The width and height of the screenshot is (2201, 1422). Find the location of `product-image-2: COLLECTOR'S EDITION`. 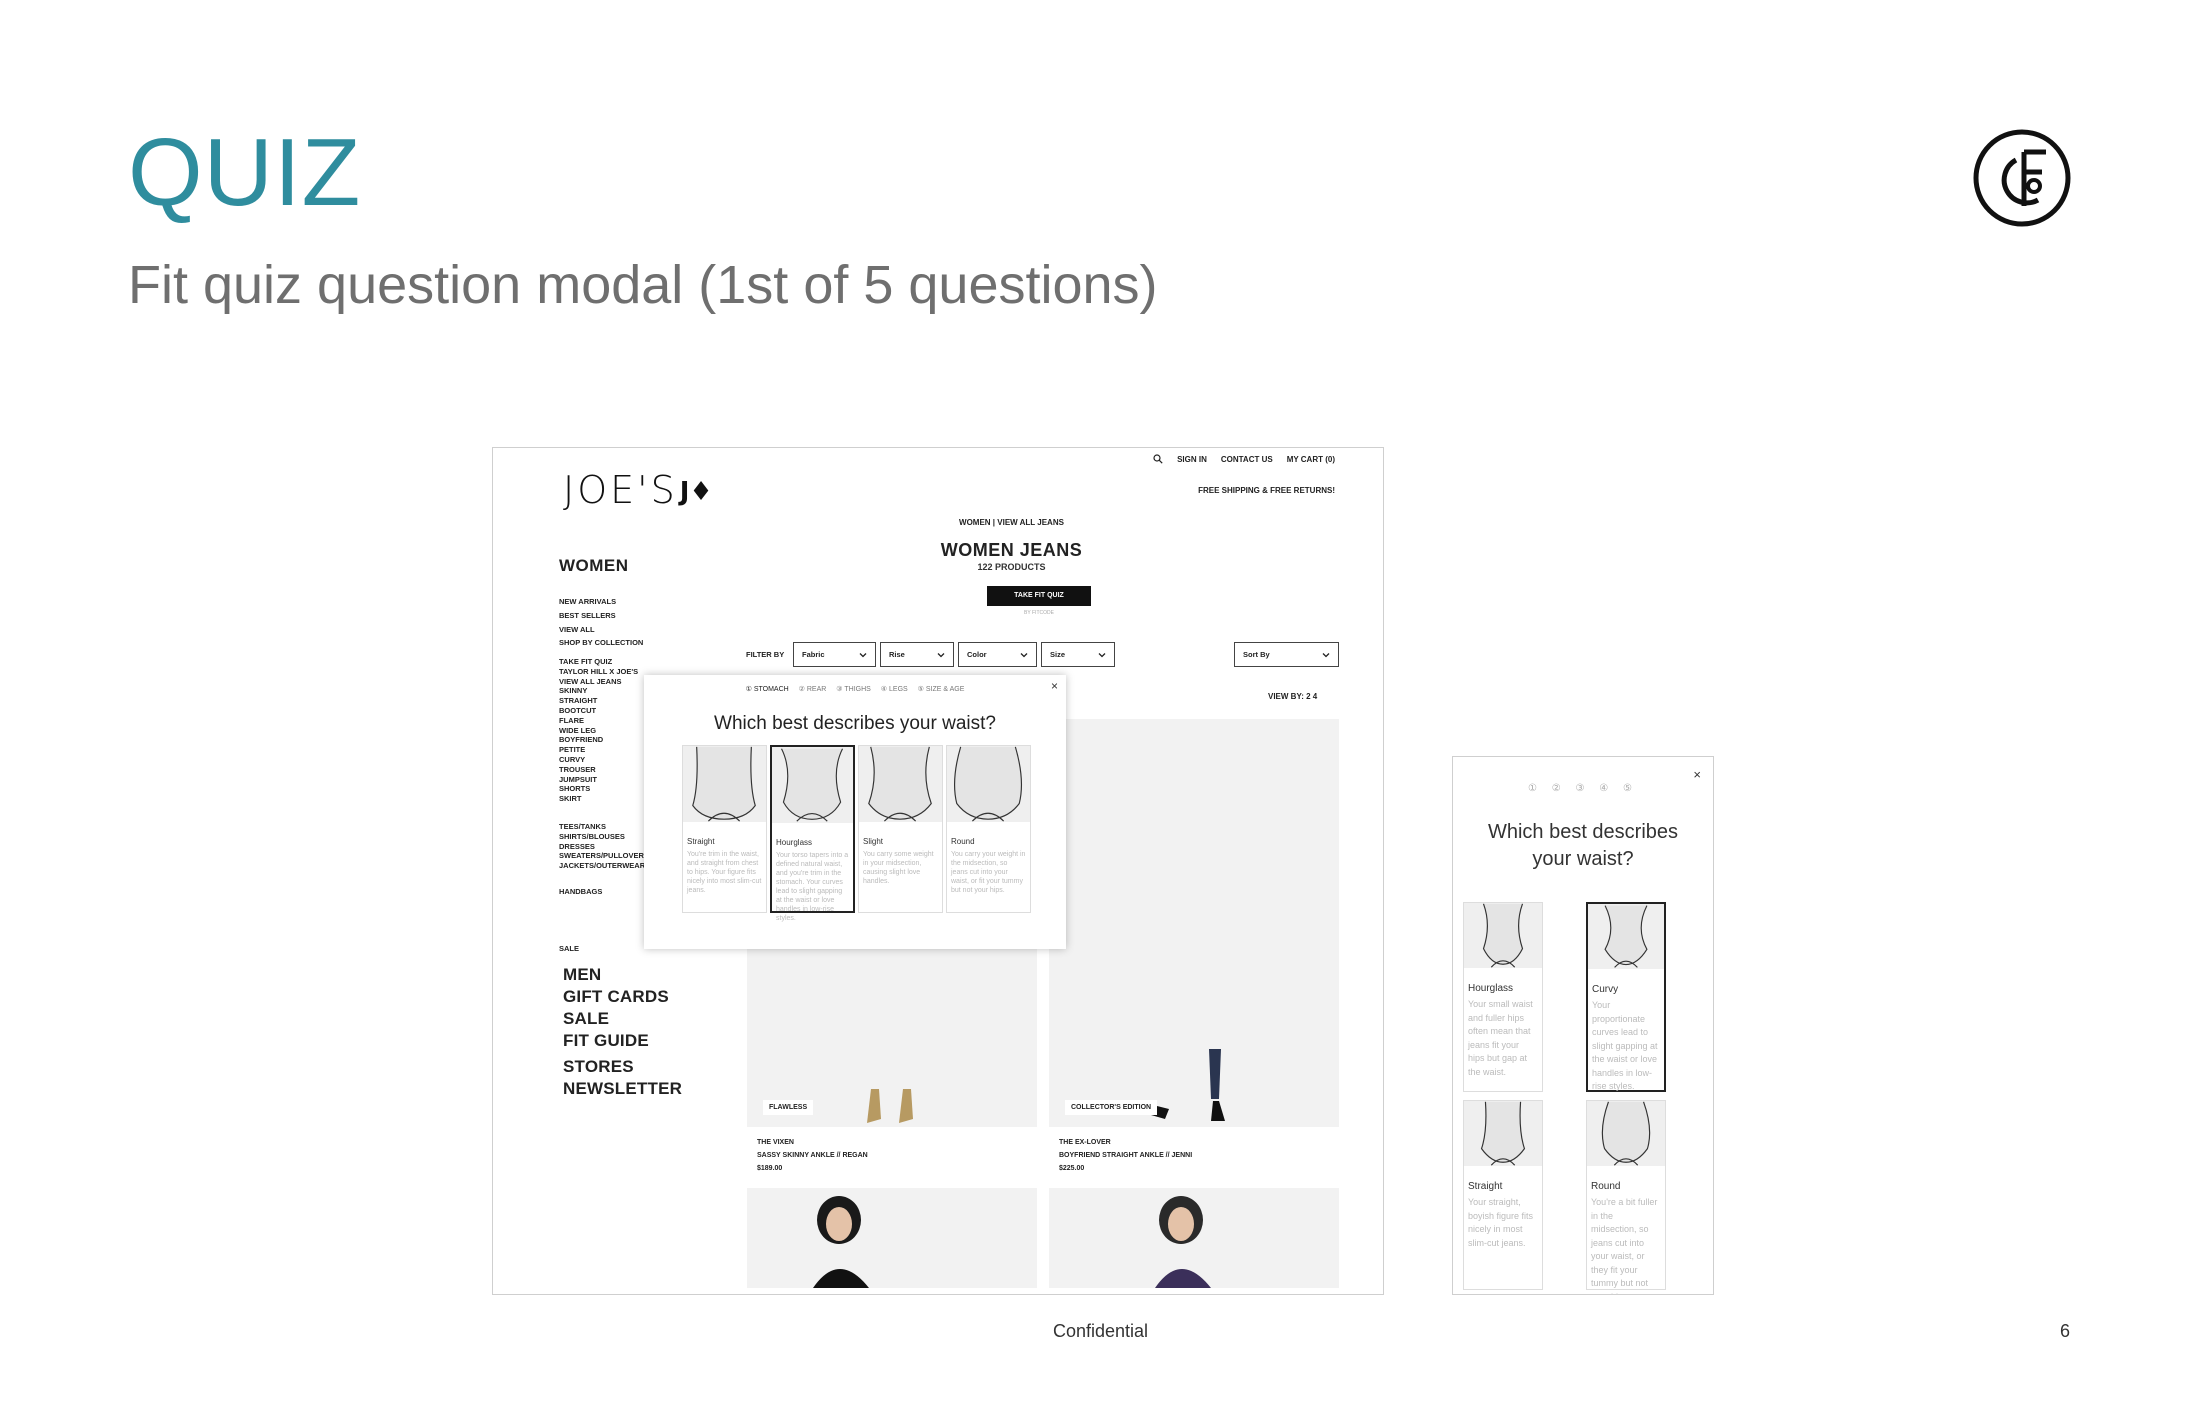

product-image-2: COLLECTOR'S EDITION is located at coordinates (1194, 923).